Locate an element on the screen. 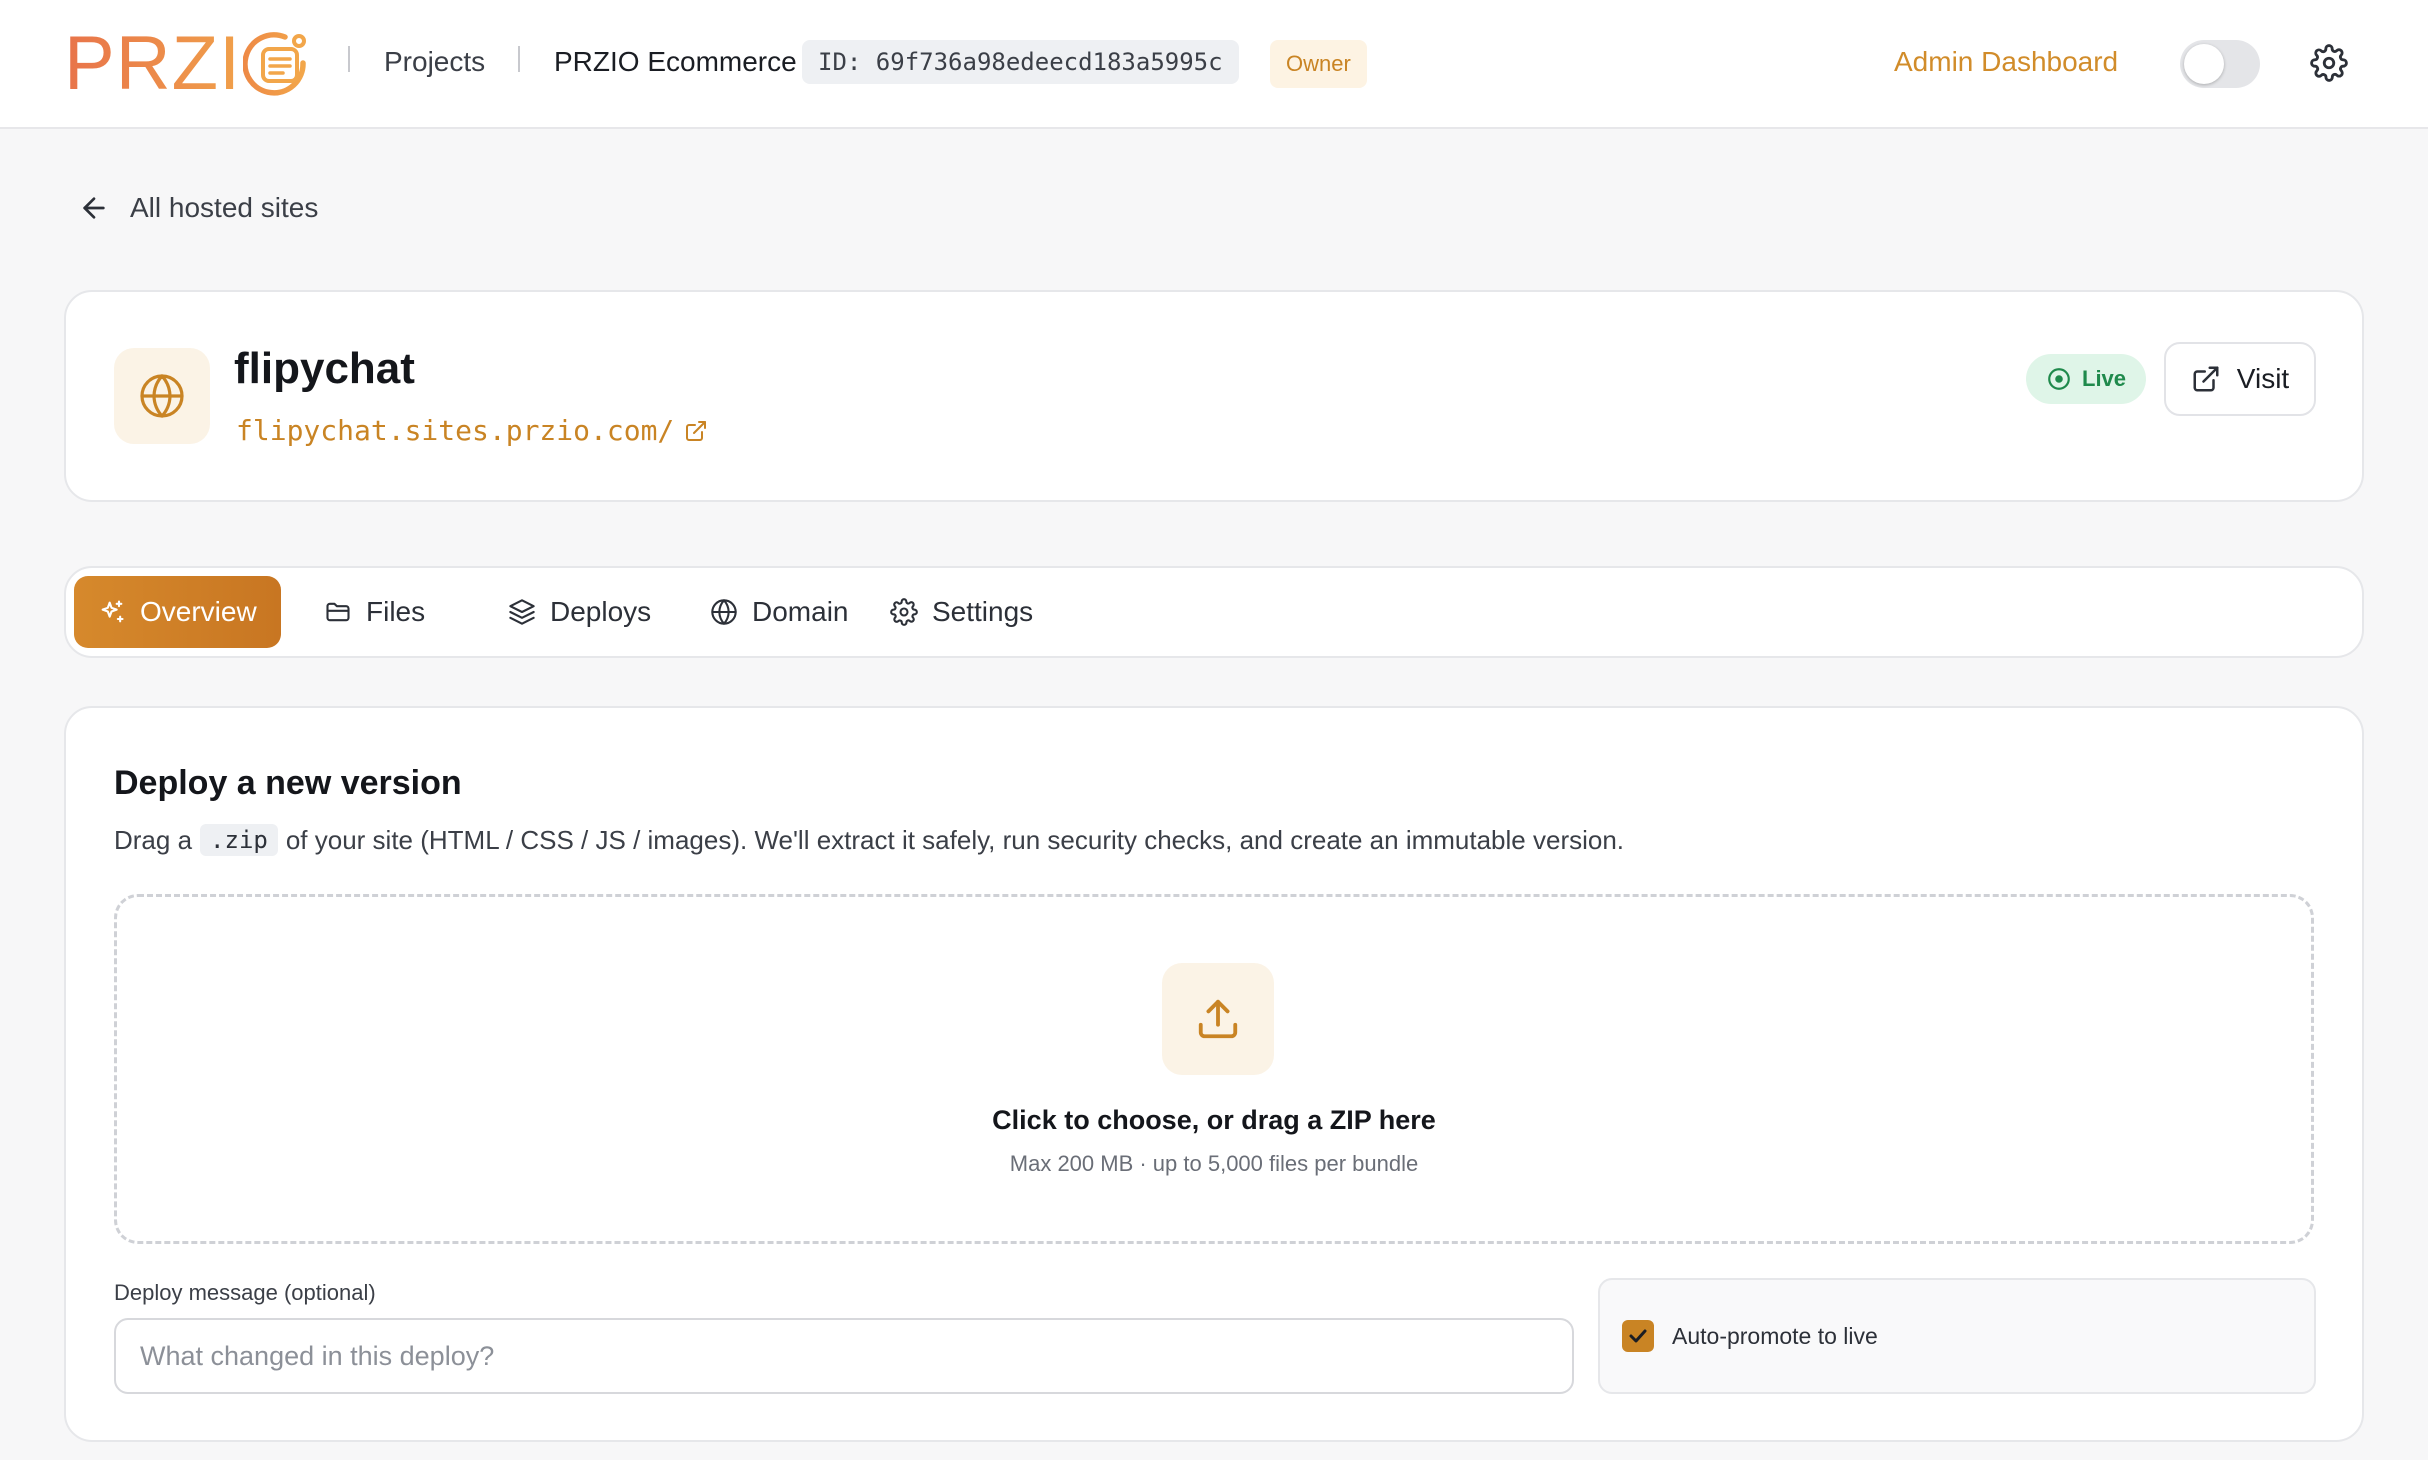 The image size is (2428, 1460). site-tabs: Overview Files Deploys Domain Settings is located at coordinates (1214, 612).